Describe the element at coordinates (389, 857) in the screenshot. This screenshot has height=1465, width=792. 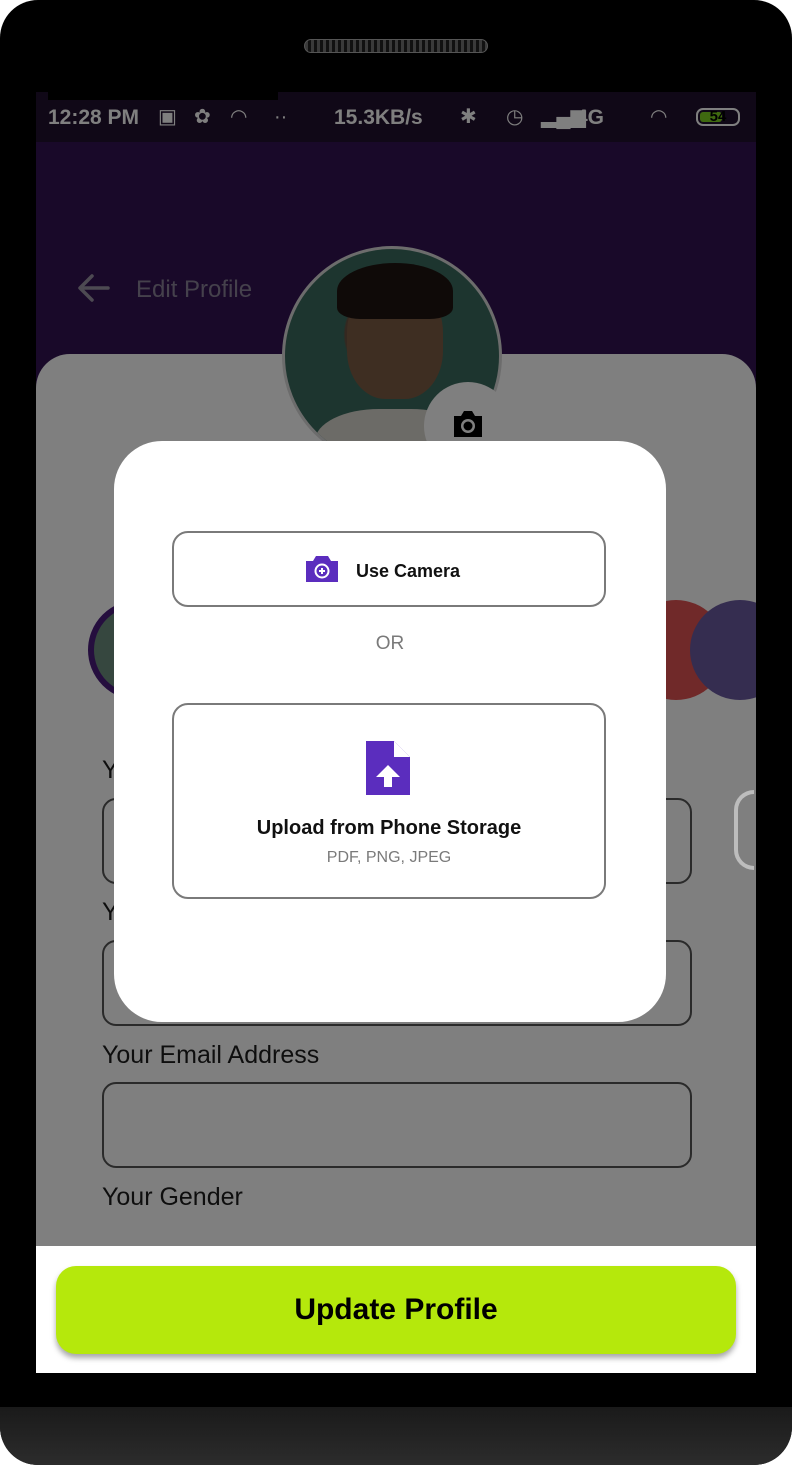
I see `upload-formats: PDF, PNG, JPEG` at that location.